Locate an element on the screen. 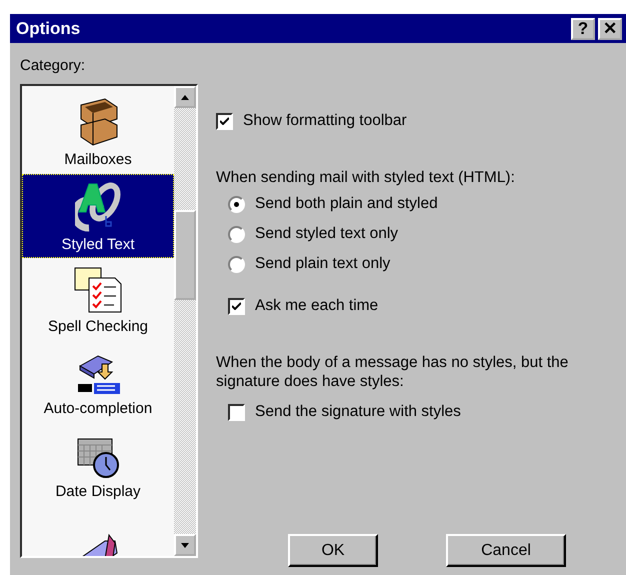 This screenshot has width=626, height=575. down-arrow-icon is located at coordinates (185, 545).